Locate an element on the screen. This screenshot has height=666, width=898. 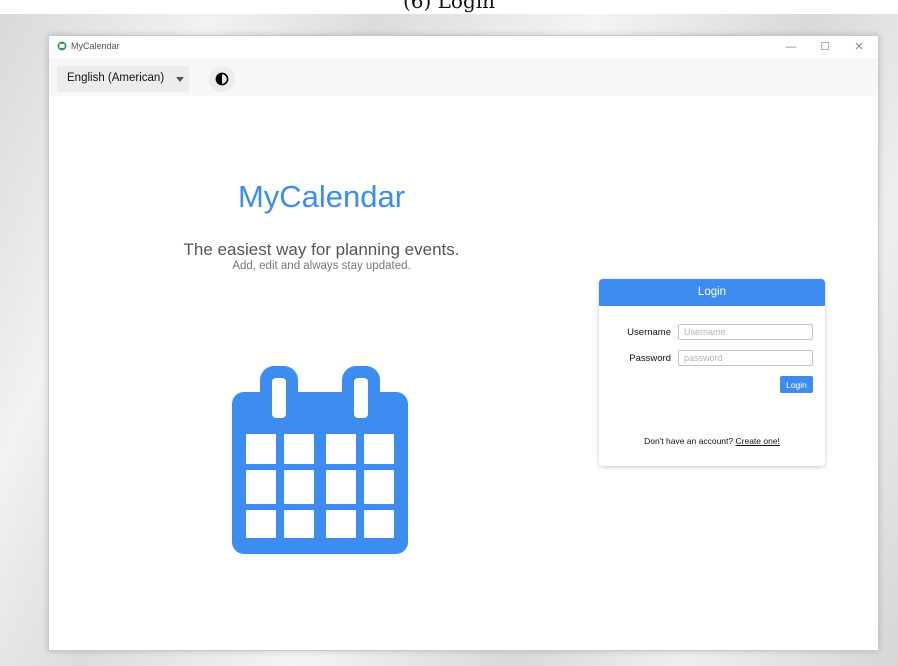
toolbar: English (American) is located at coordinates (463, 77).